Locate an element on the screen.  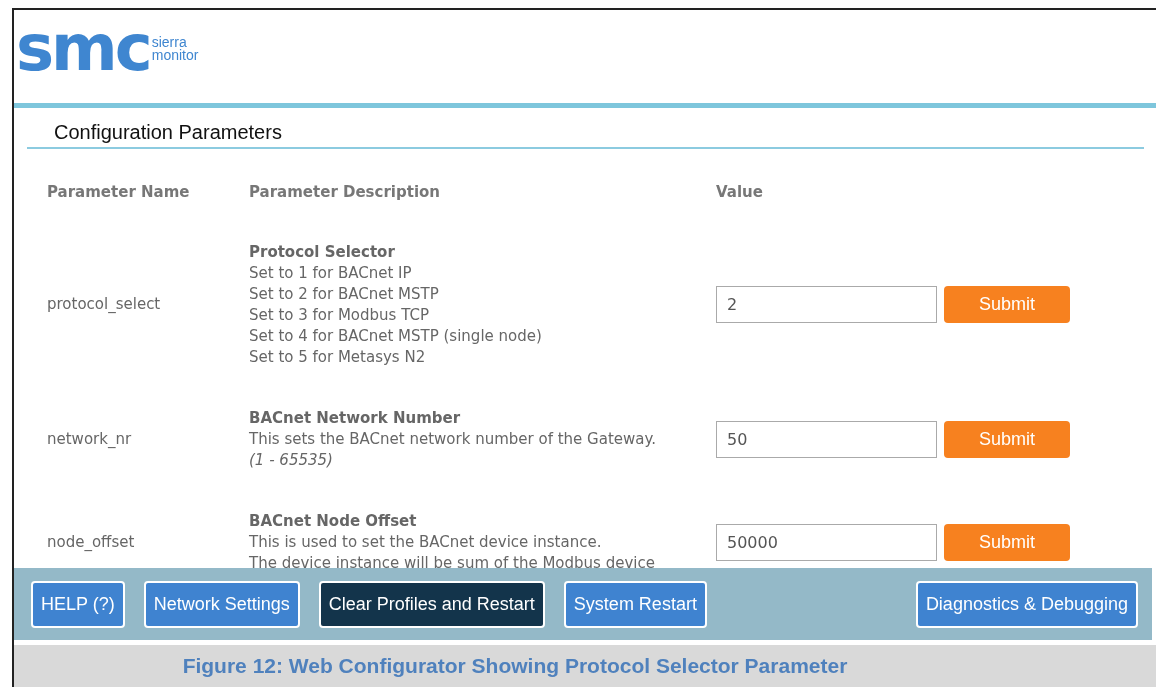
nav-button: Clear Profiles and Restart is located at coordinates (431, 604).